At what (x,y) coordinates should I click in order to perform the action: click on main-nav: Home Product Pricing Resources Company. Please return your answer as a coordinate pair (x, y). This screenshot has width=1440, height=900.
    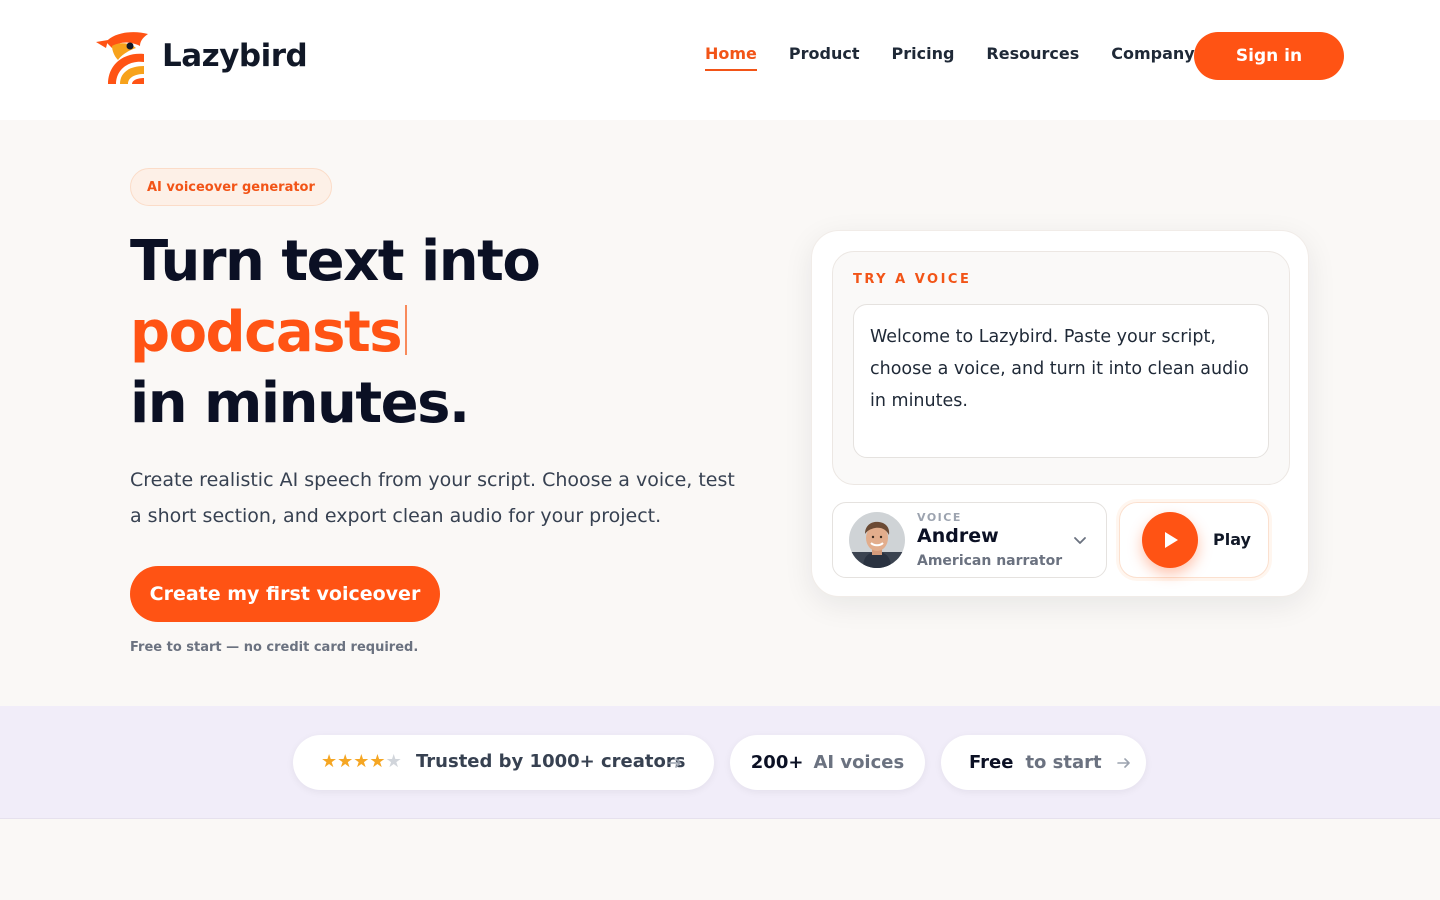
    Looking at the image, I should click on (950, 57).